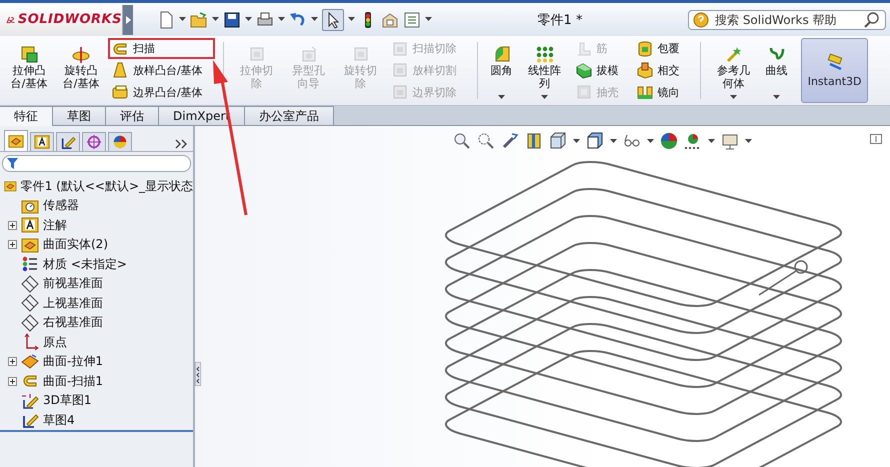  What do you see at coordinates (834, 70) in the screenshot?
I see `instant3d-button: Instant3D` at bounding box center [834, 70].